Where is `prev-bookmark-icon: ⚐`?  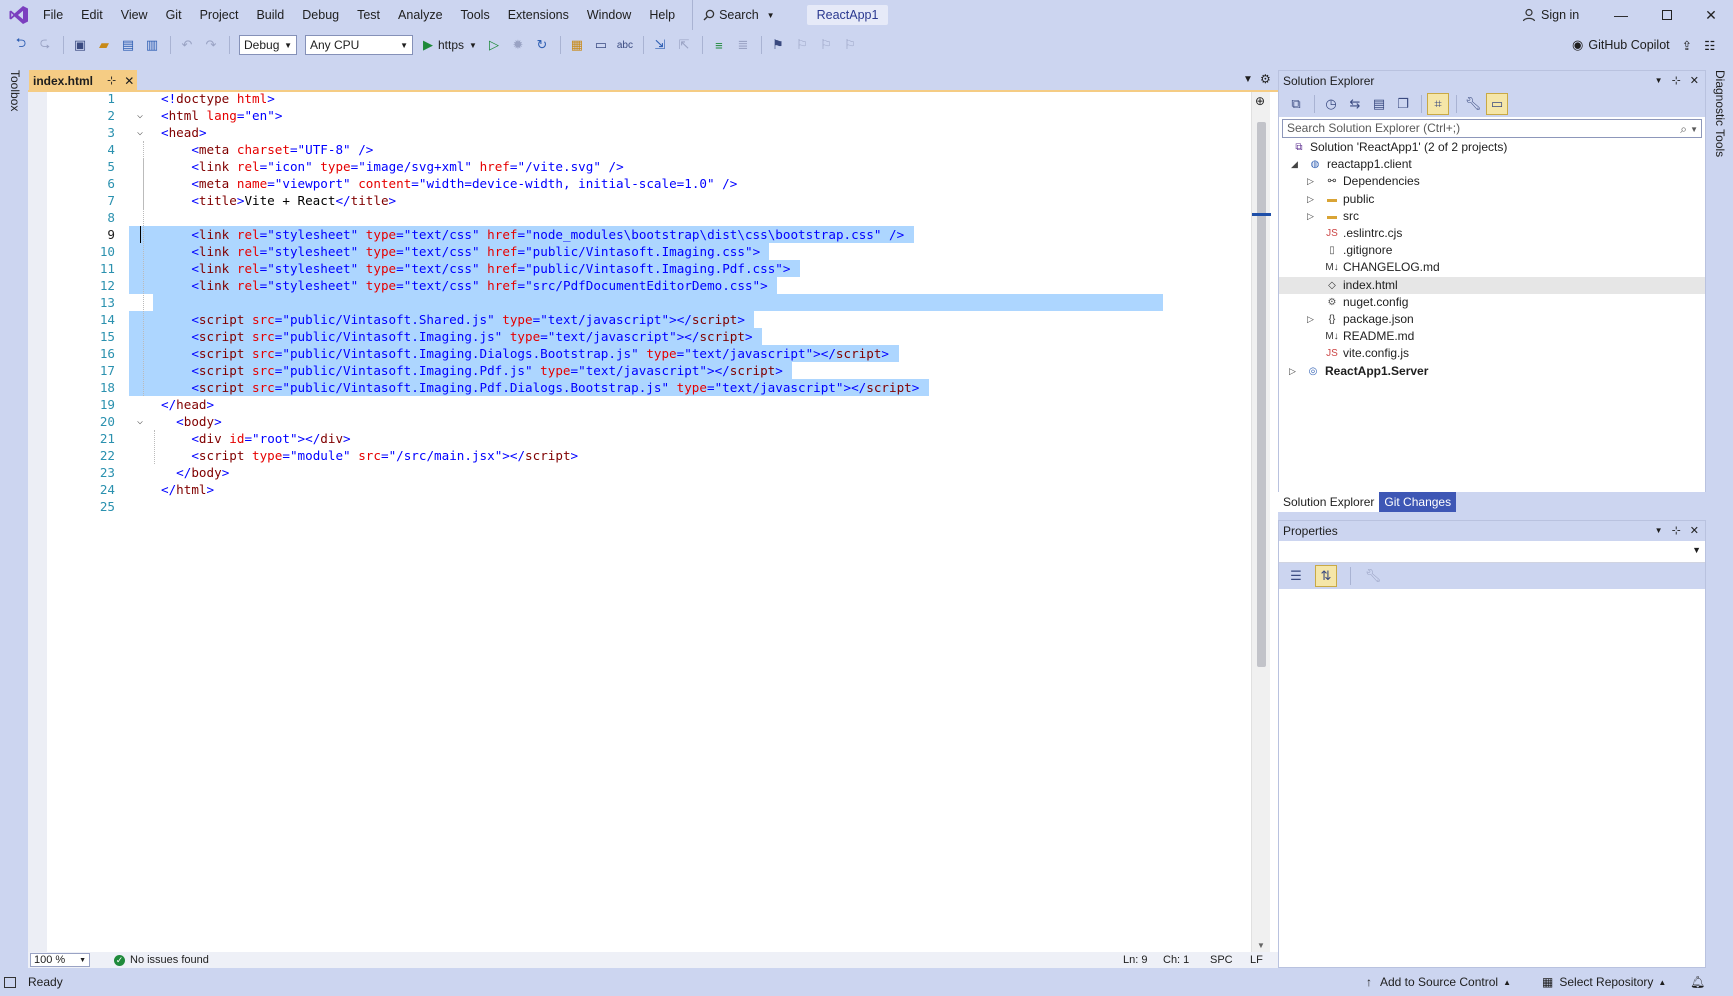 prev-bookmark-icon: ⚐ is located at coordinates (802, 45).